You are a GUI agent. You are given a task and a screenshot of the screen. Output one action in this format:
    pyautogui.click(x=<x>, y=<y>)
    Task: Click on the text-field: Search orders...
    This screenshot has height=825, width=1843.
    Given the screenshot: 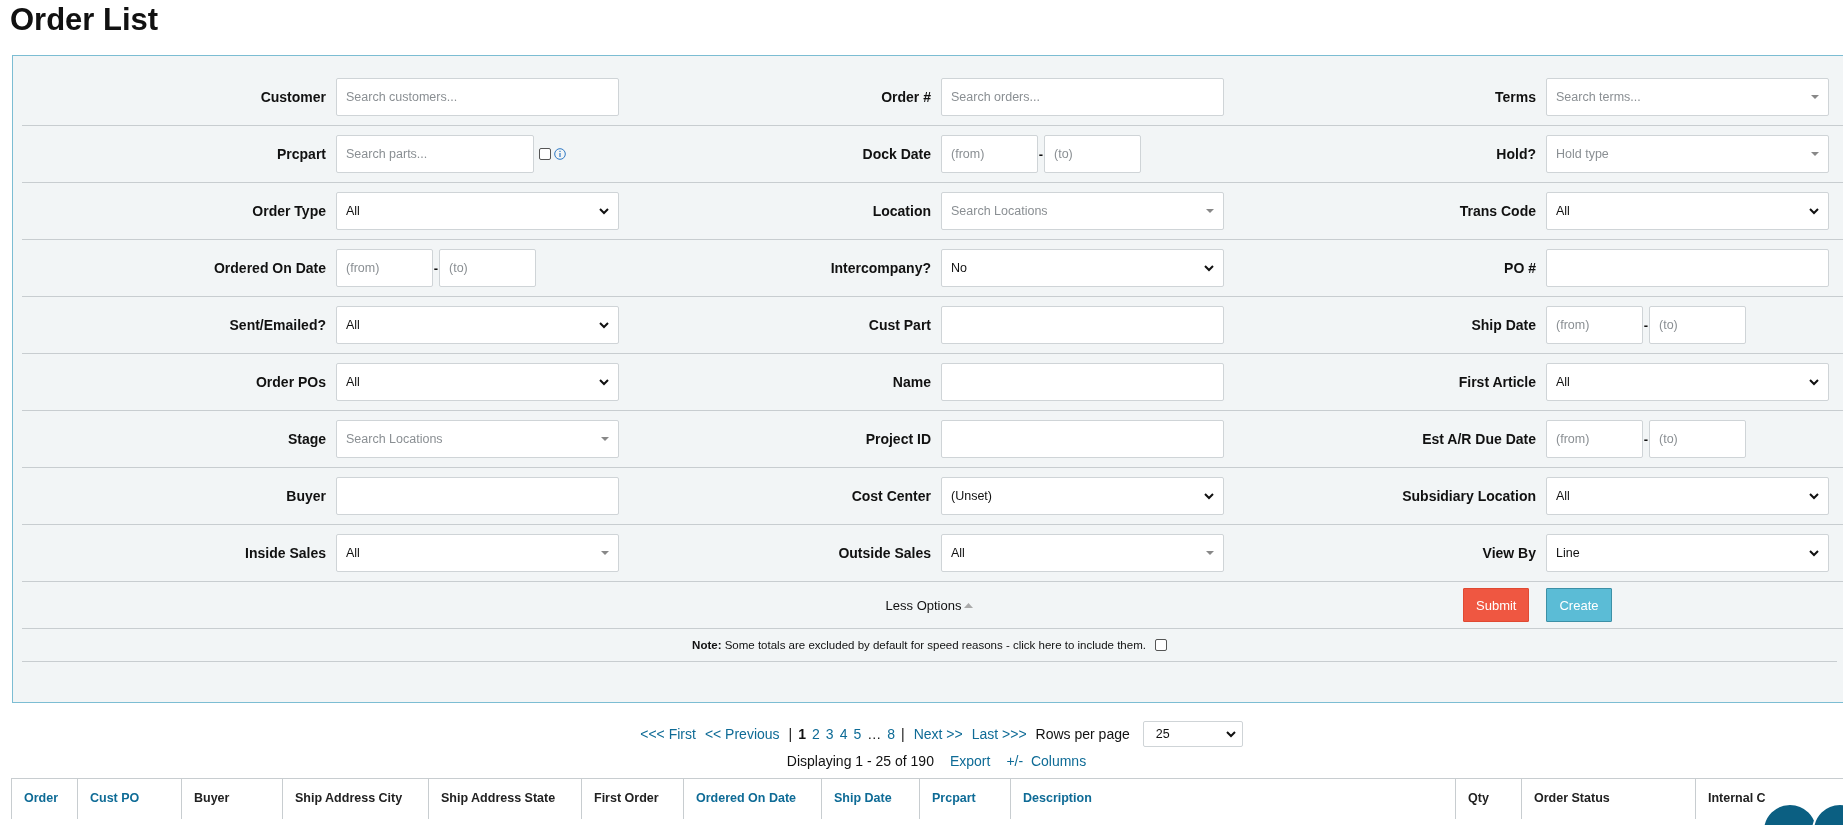 What is the action you would take?
    pyautogui.click(x=1082, y=97)
    